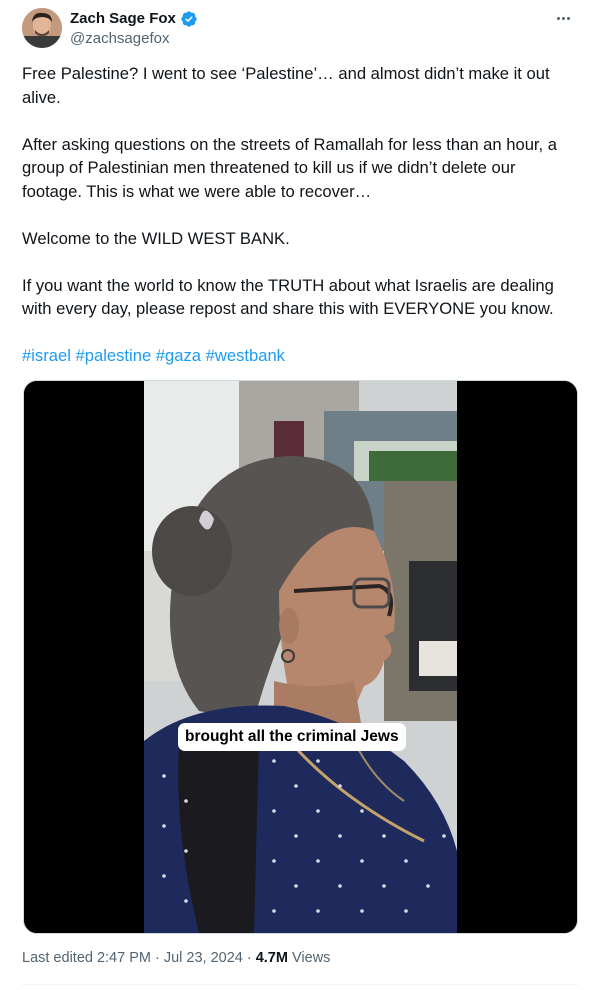  I want to click on author-name-row: Zach Sage Fox, so click(134, 19).